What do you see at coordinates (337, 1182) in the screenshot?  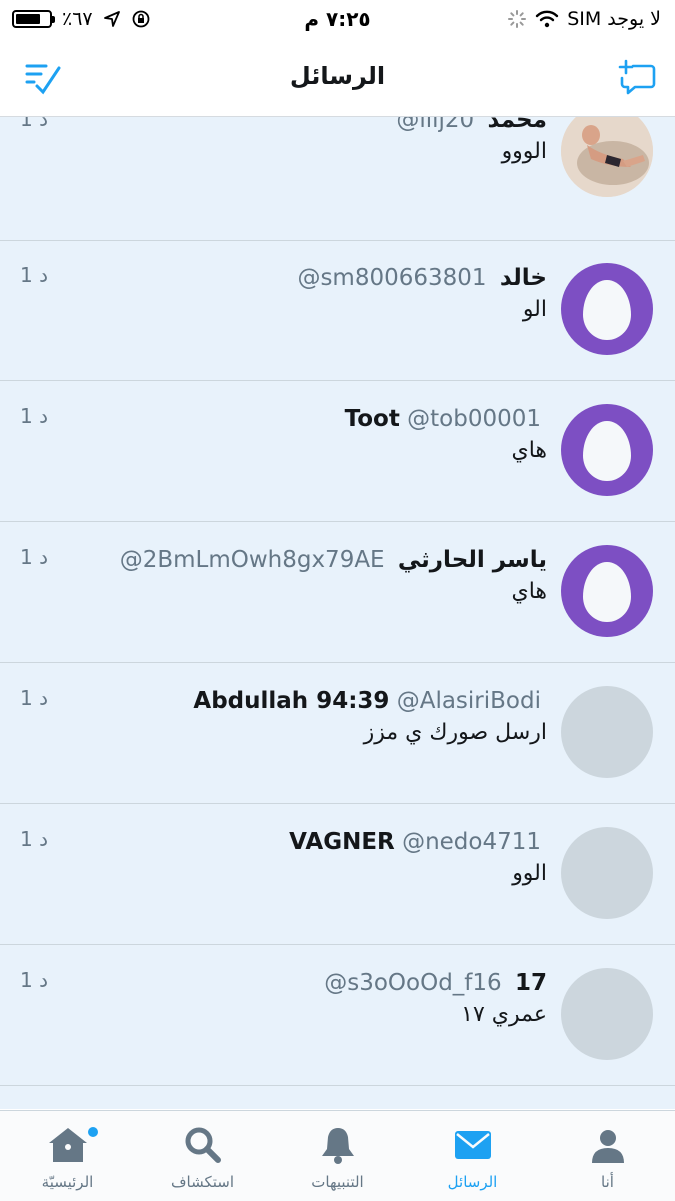 I see `tab-label: التنبيهات` at bounding box center [337, 1182].